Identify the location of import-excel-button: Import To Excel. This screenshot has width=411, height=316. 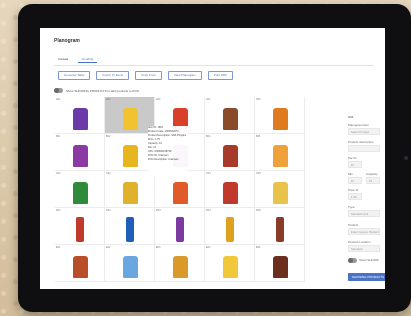
(113, 75).